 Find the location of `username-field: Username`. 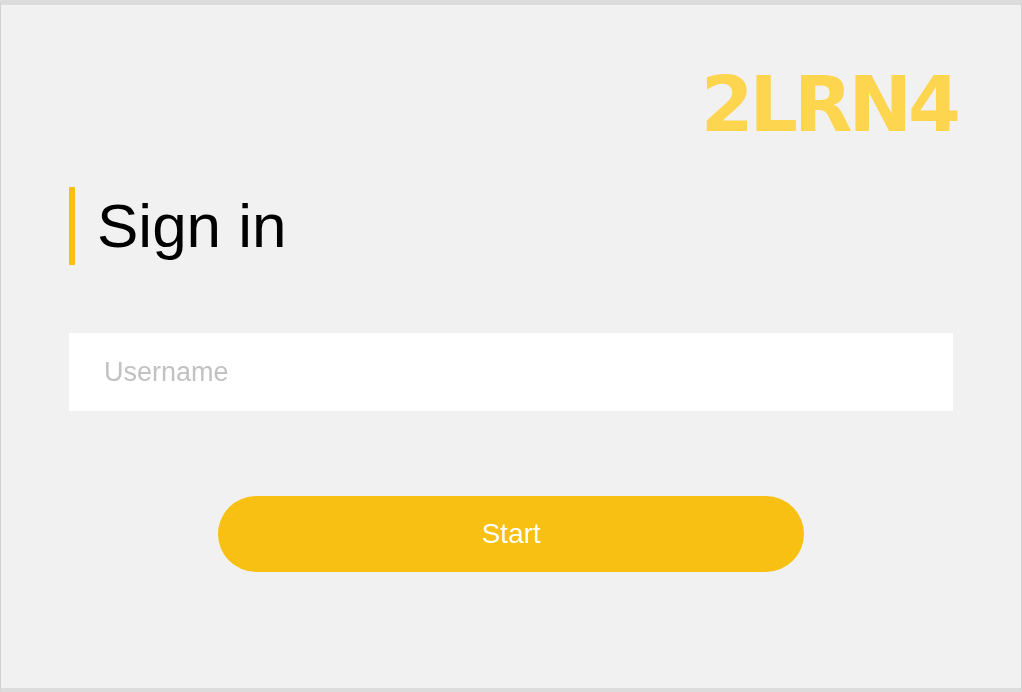

username-field: Username is located at coordinates (511, 372).